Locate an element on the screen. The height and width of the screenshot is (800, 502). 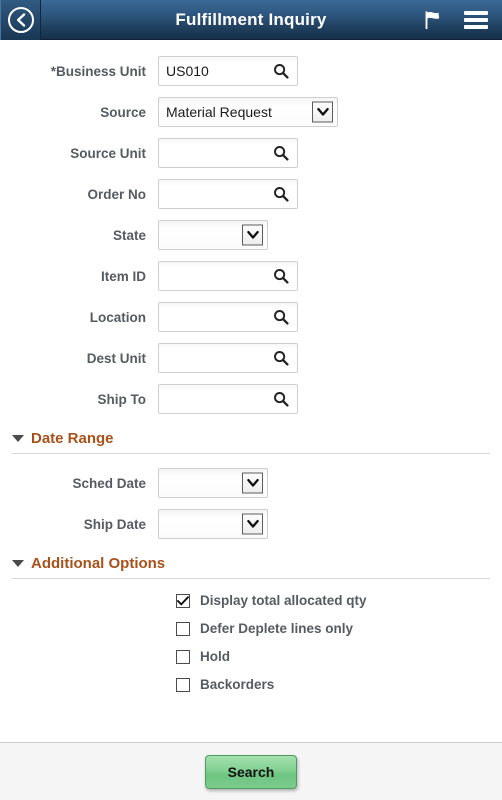
checkbox-row-backorders: Backorders is located at coordinates (251, 684).